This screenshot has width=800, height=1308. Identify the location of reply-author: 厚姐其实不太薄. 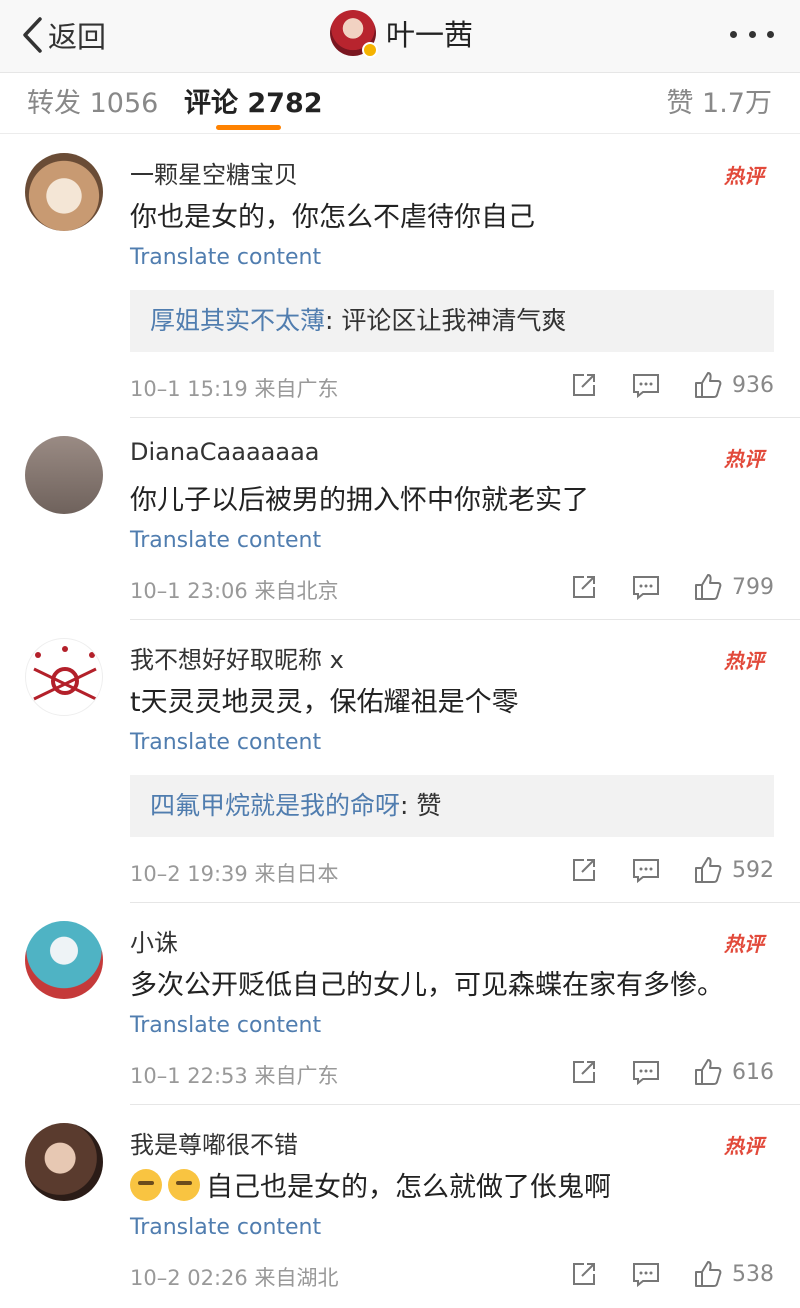
(237, 320).